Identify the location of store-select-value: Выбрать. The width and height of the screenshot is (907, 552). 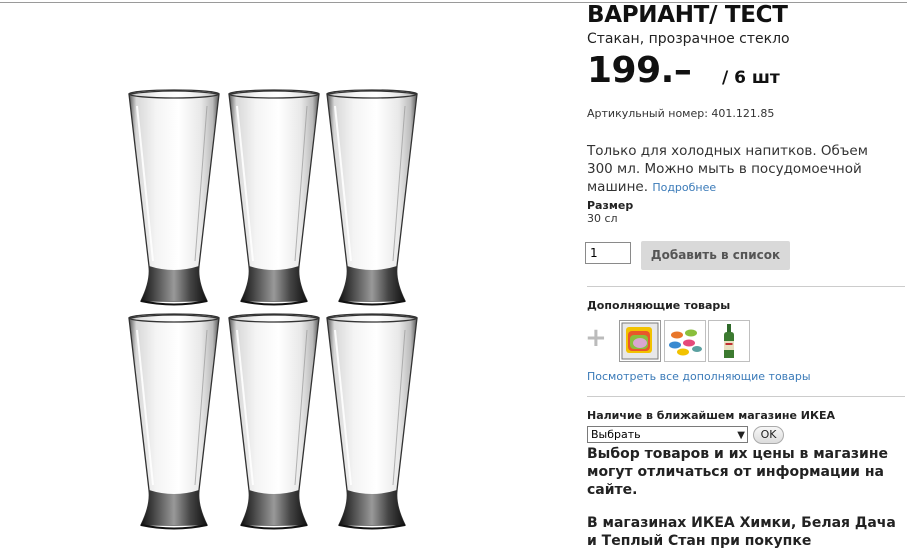
(616, 434).